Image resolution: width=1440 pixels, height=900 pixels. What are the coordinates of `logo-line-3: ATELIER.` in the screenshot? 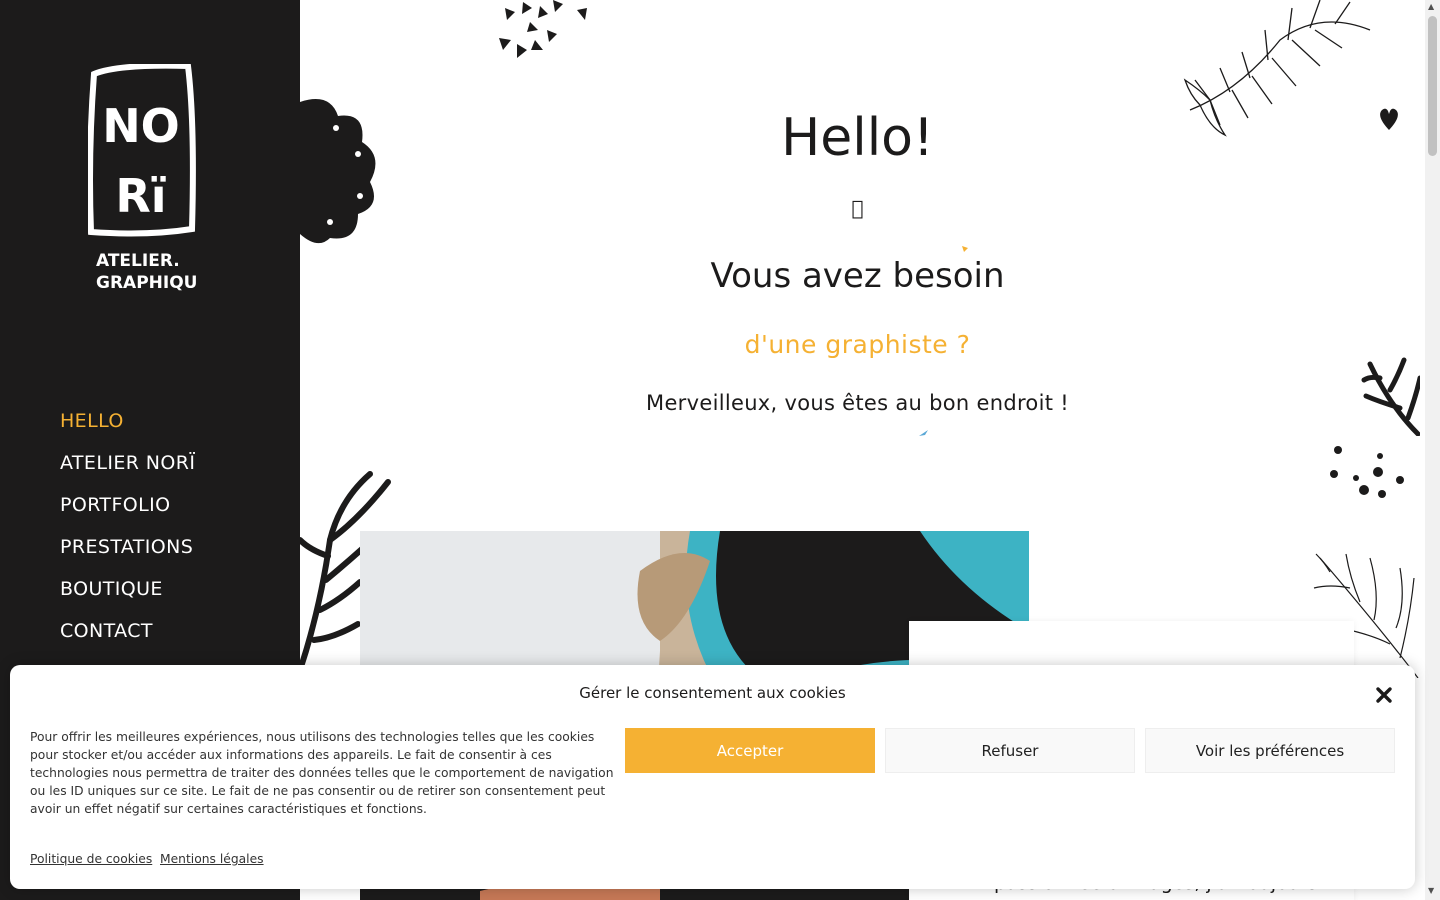 It's located at (138, 261).